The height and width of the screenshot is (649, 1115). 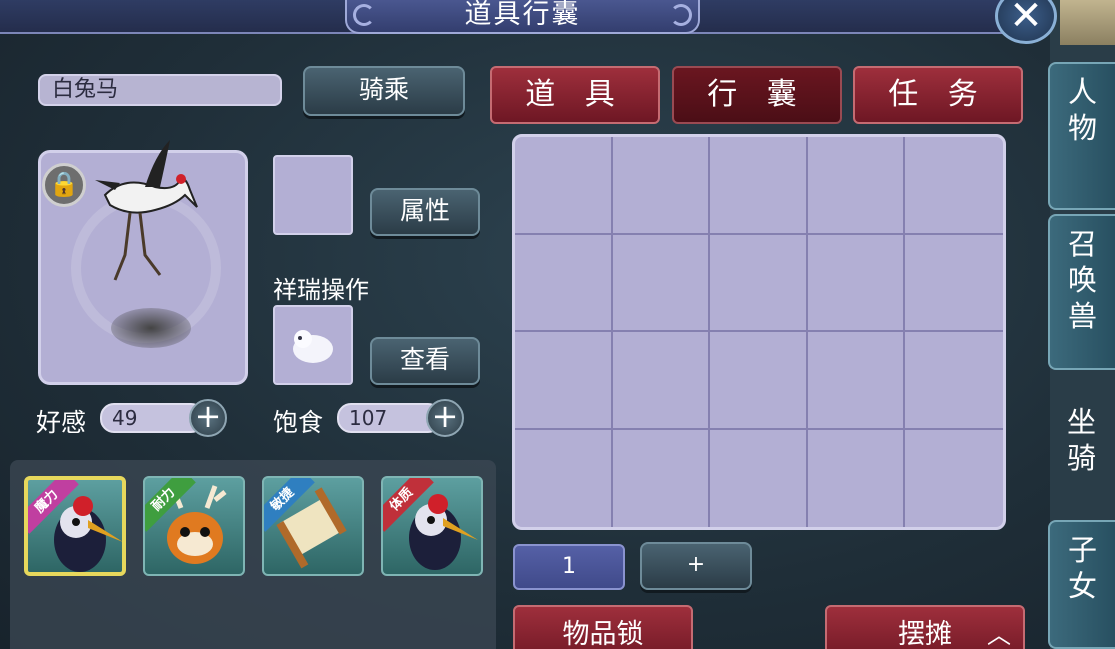 I want to click on auspicious-title: 祥瑞操作, so click(x=321, y=290).